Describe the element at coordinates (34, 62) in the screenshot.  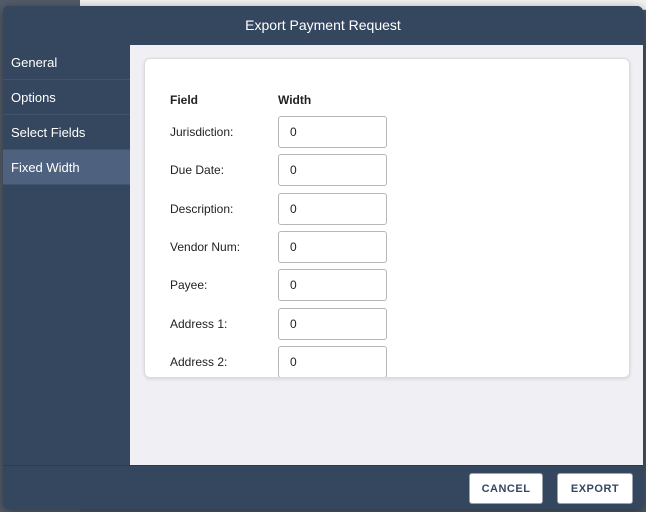
I see `sidebar-item-label: General` at that location.